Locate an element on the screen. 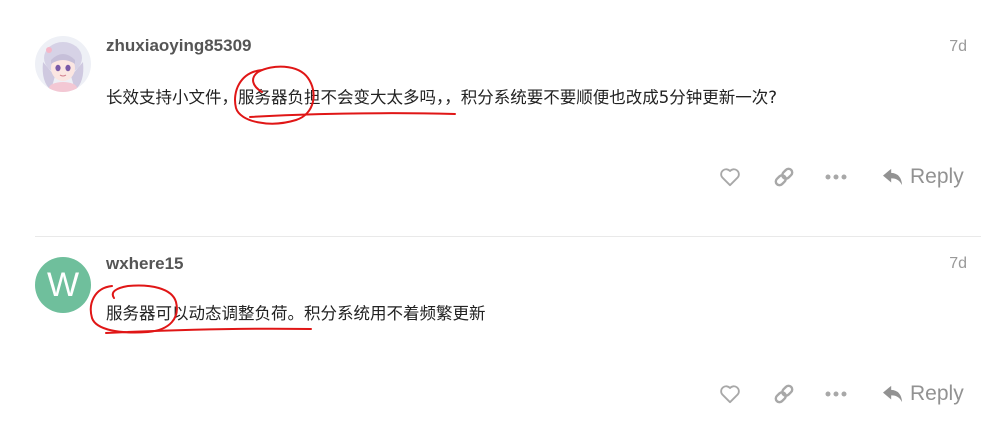  avatar: W is located at coordinates (63, 285).